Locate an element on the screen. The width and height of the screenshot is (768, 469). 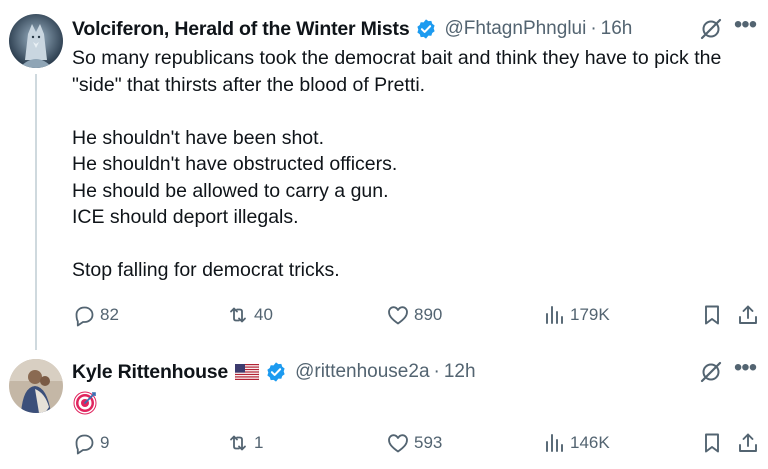
like-count: 593 is located at coordinates (428, 442).